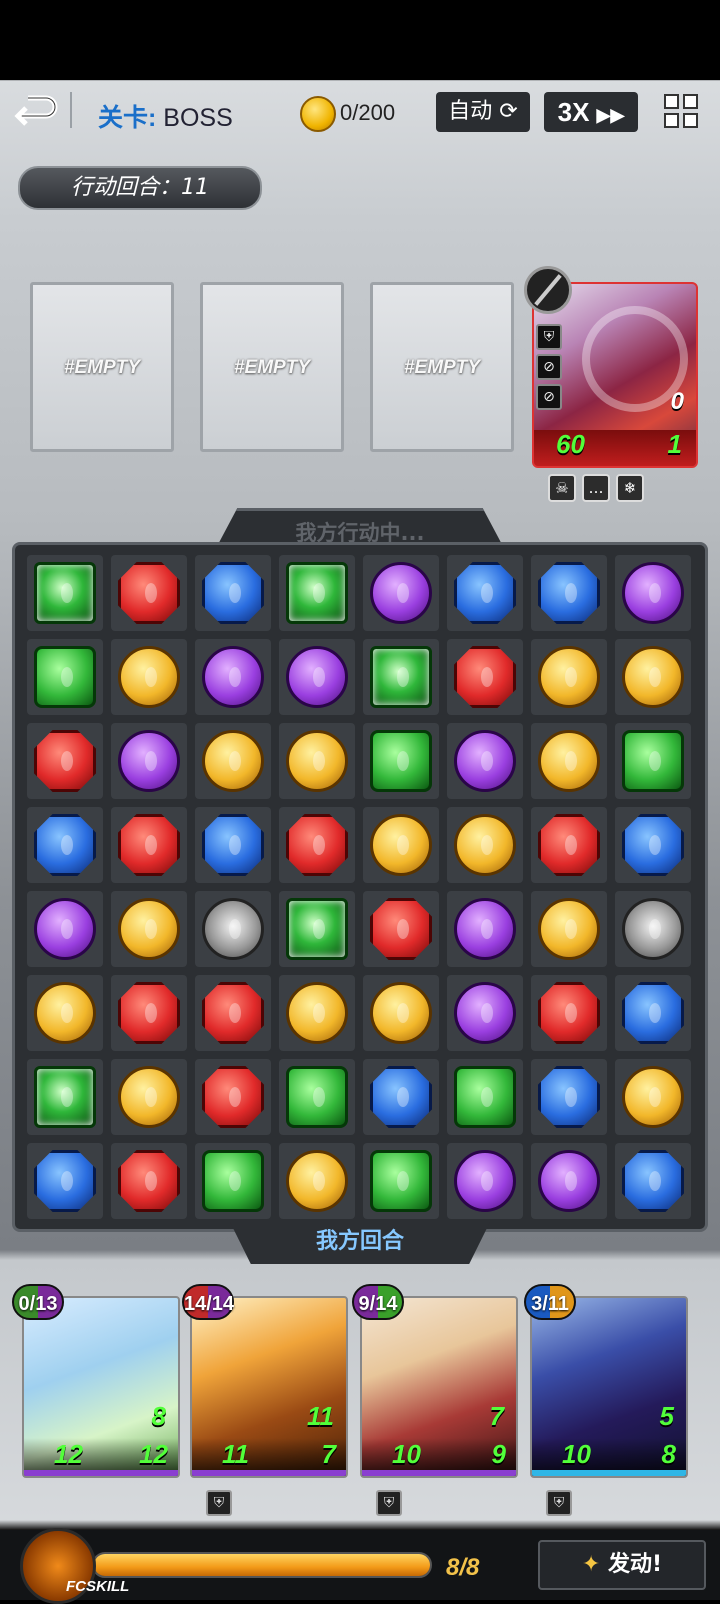 This screenshot has height=1604, width=720. Describe the element at coordinates (463, 1567) in the screenshot. I see `fcskill-count: 8/8` at that location.